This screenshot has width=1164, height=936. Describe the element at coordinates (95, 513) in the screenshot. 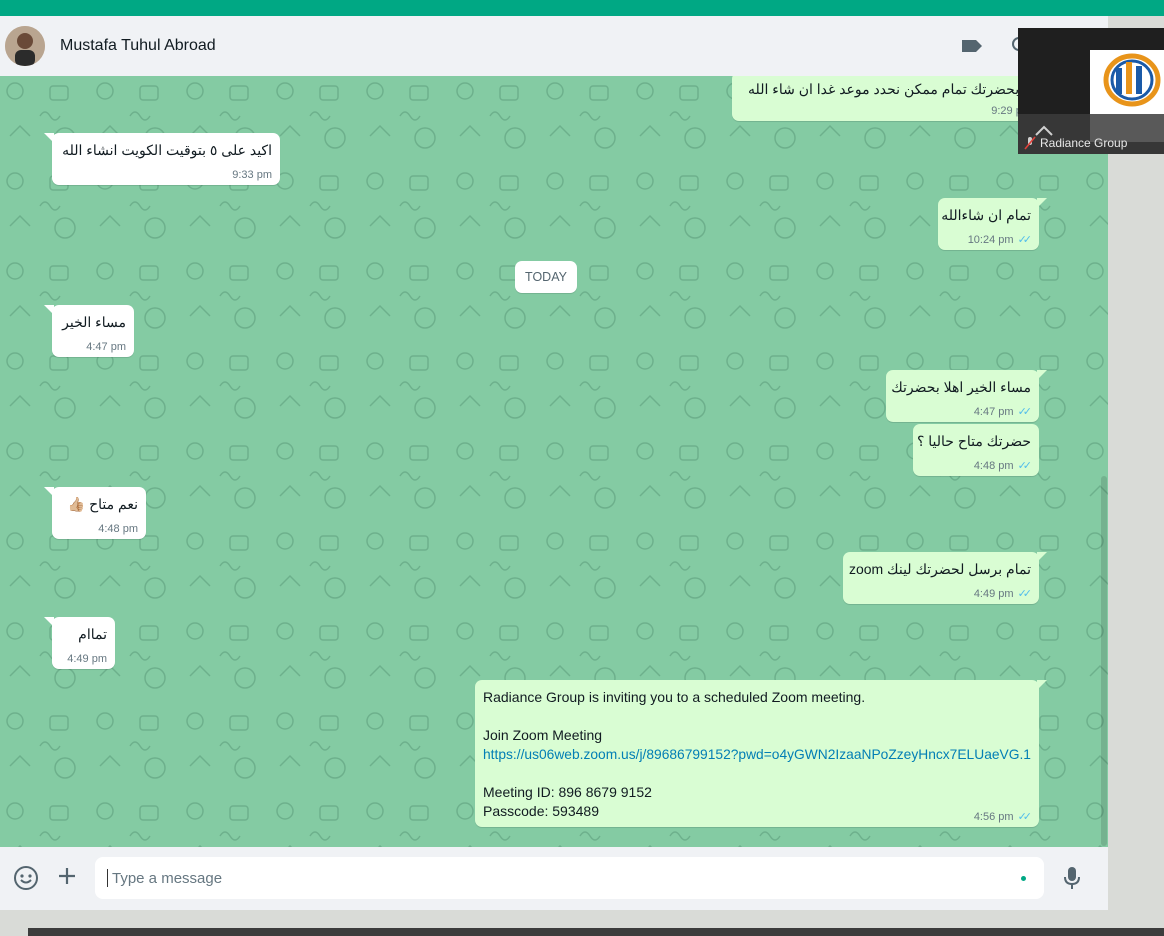

I see `message-incoming: نعم متاح 👍🏼 4:48 pm` at that location.